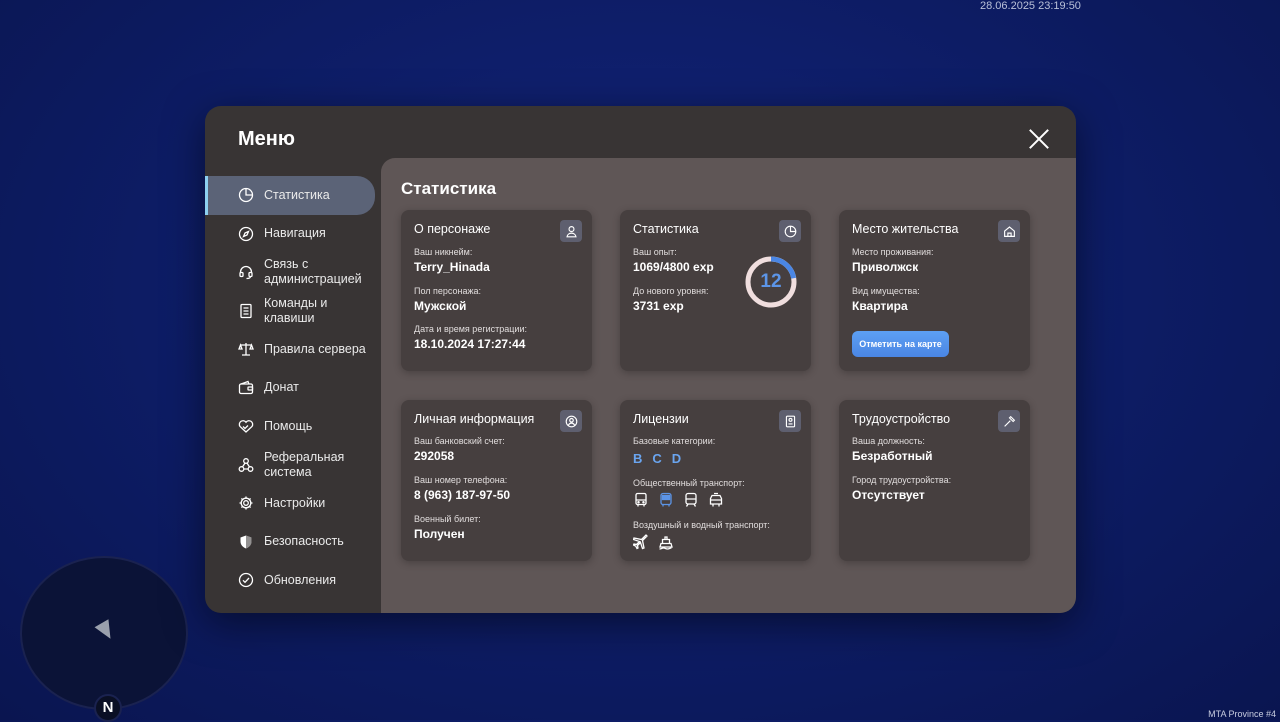  I want to click on field-label: Ваша должность:, so click(888, 441).